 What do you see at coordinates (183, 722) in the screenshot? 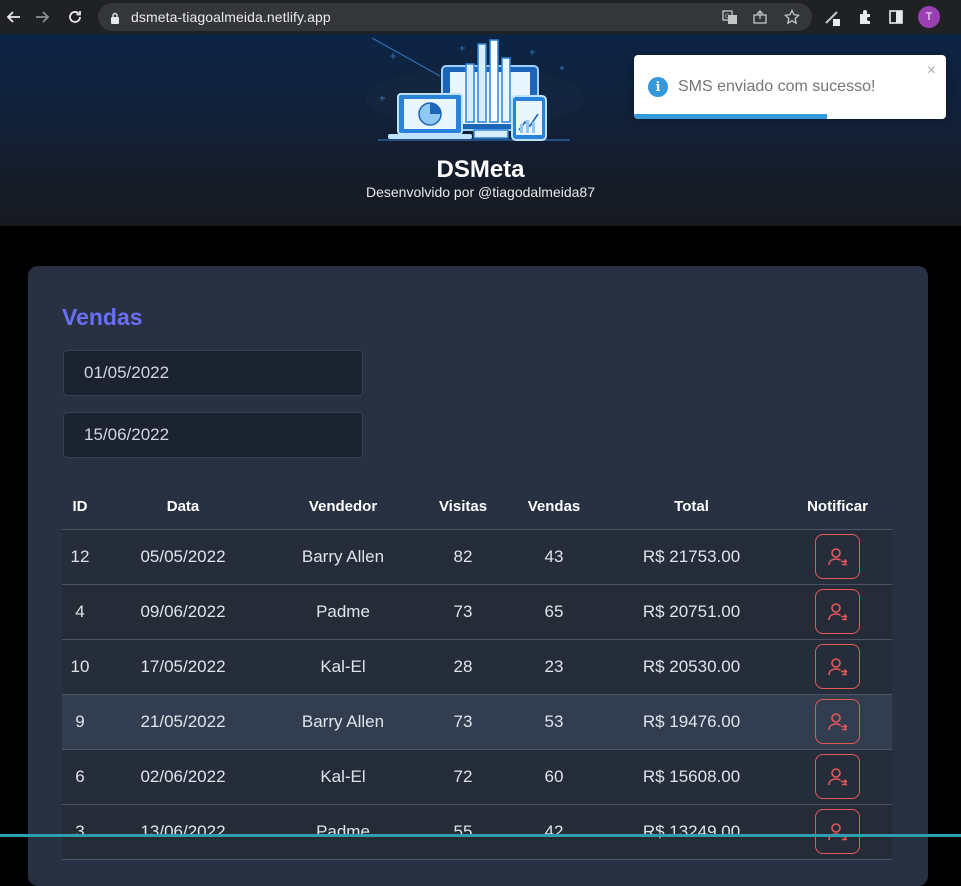
I see `cell-date: 21/05/2022` at bounding box center [183, 722].